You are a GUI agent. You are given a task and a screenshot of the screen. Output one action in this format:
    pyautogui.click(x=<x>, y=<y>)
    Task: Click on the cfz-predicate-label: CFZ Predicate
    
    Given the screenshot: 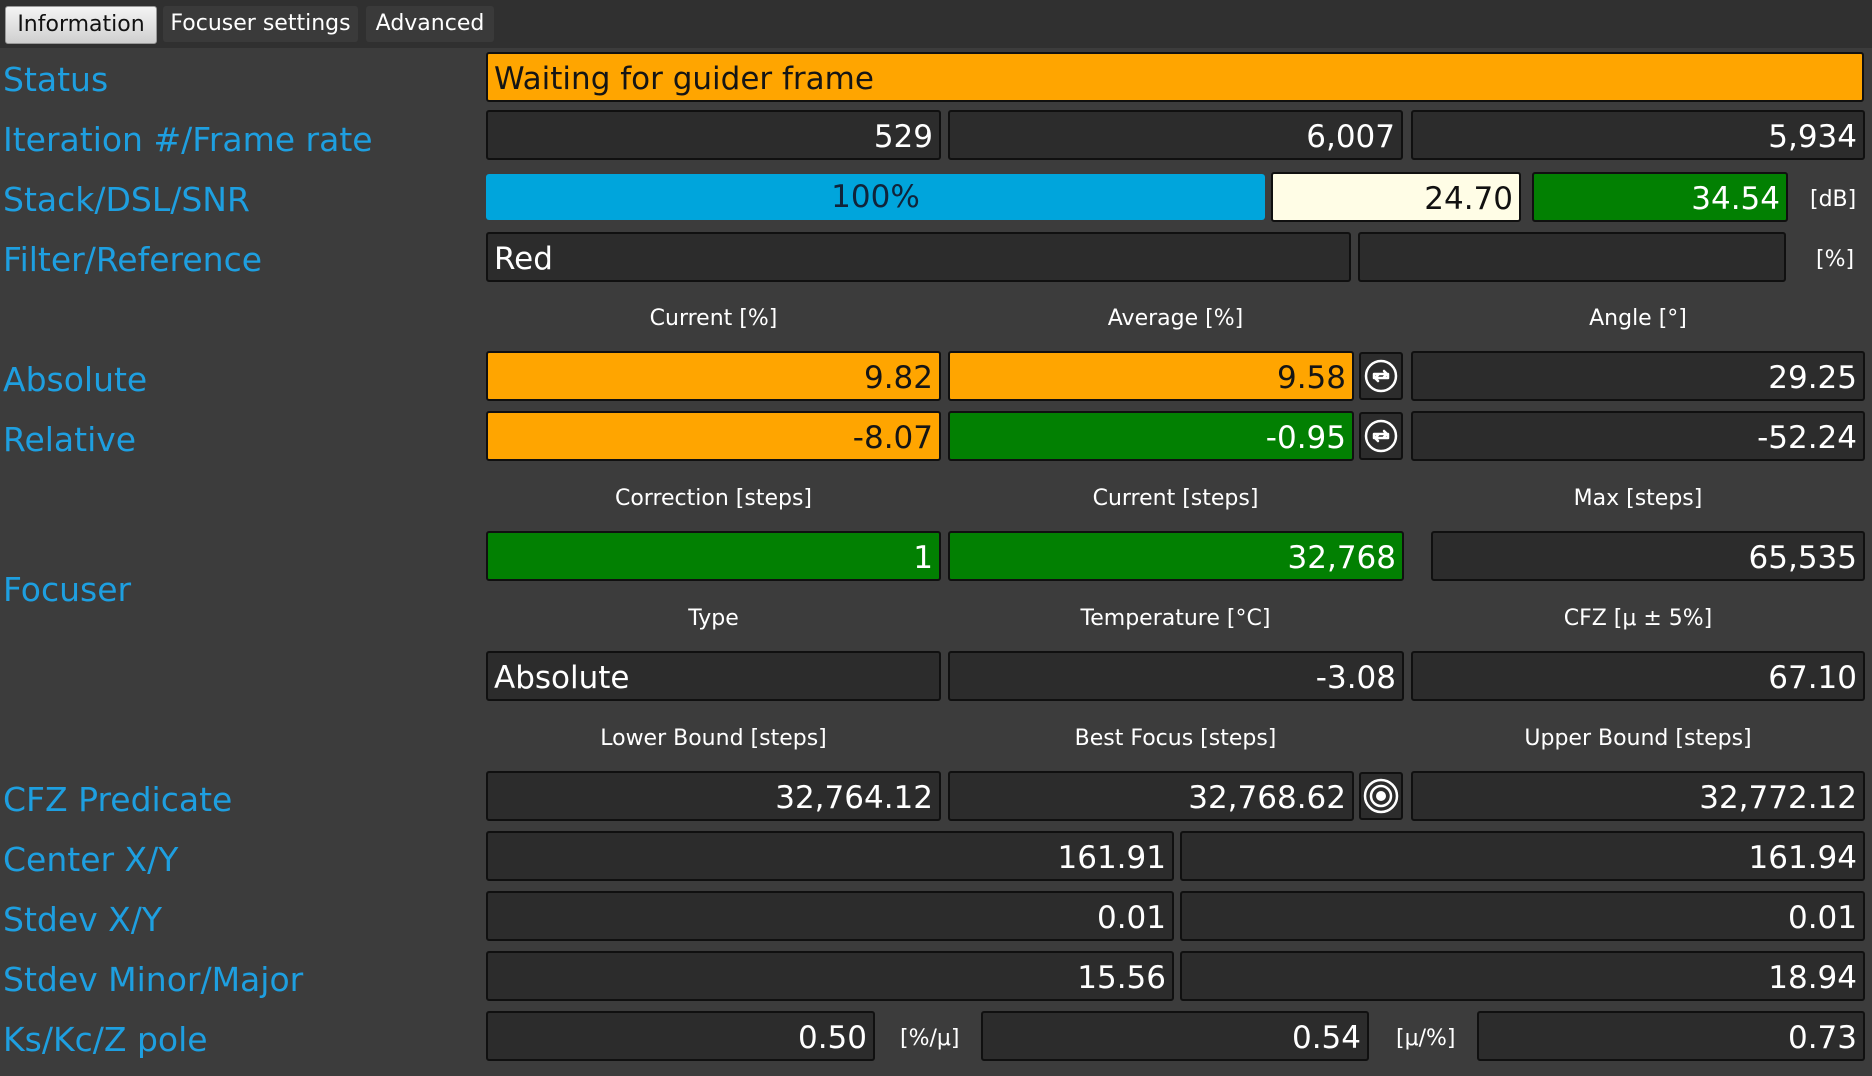 What is the action you would take?
    pyautogui.click(x=118, y=799)
    